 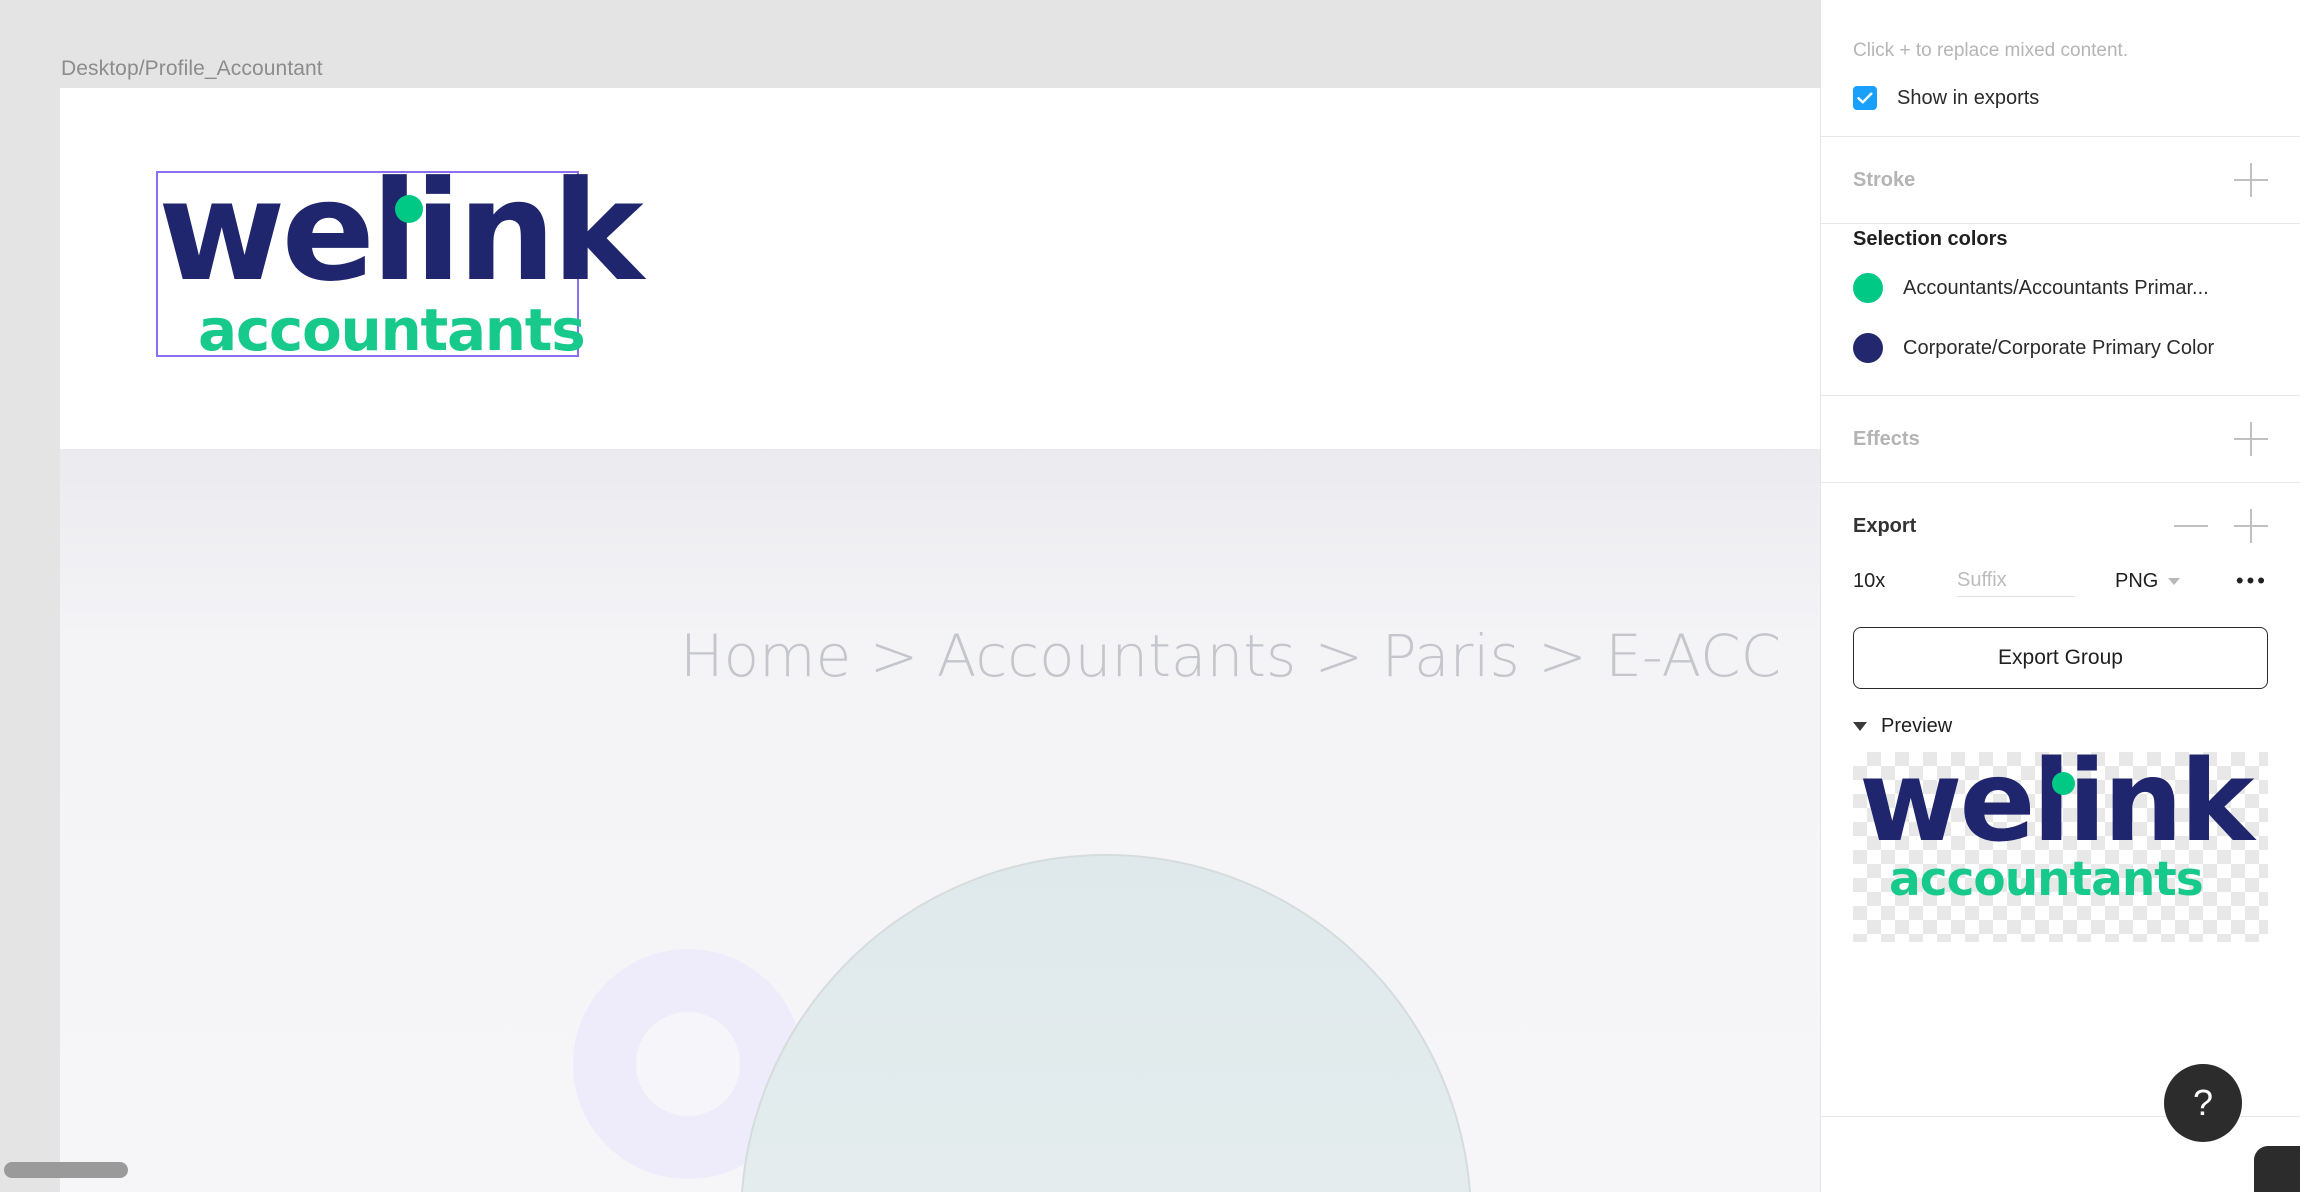 I want to click on mixed-content-note: Click + to replace mixed content., so click(x=1991, y=50).